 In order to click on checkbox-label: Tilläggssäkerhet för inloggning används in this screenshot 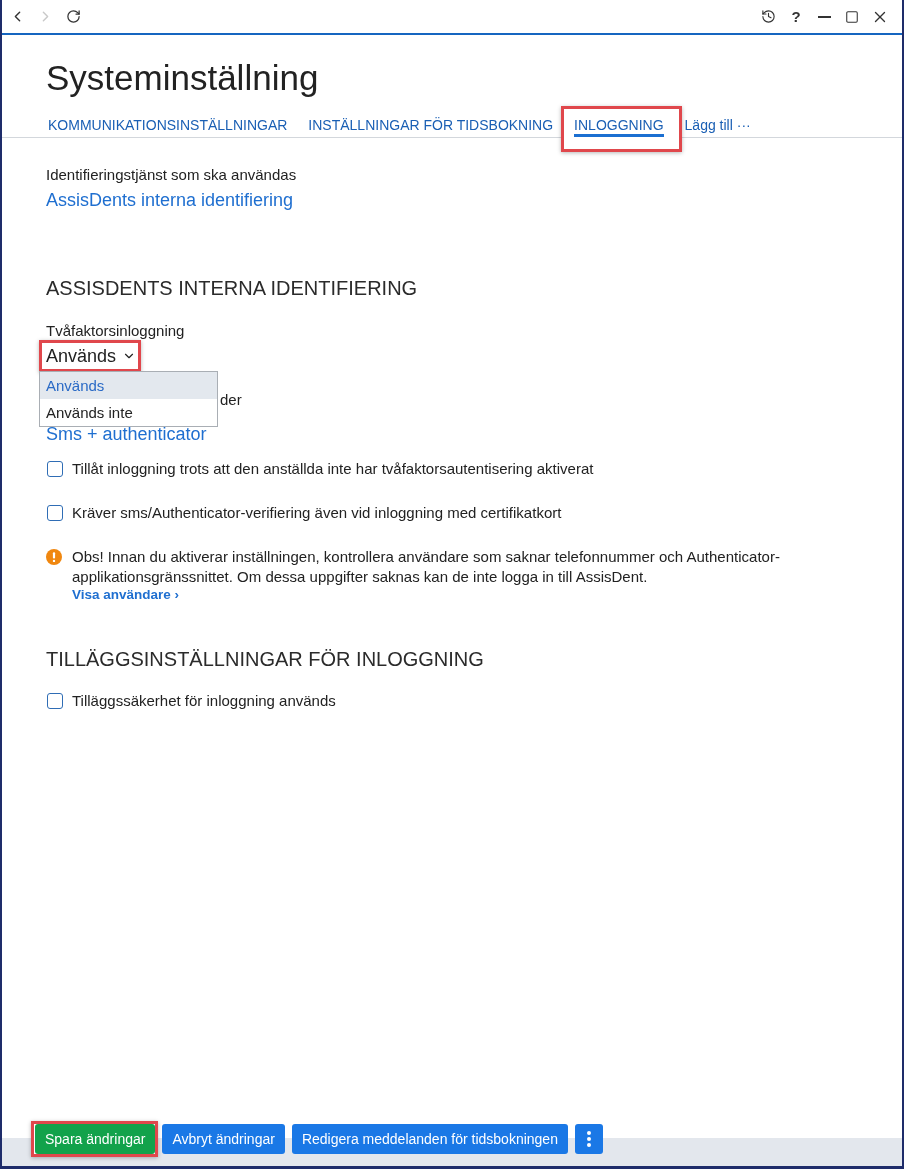, I will do `click(204, 701)`.